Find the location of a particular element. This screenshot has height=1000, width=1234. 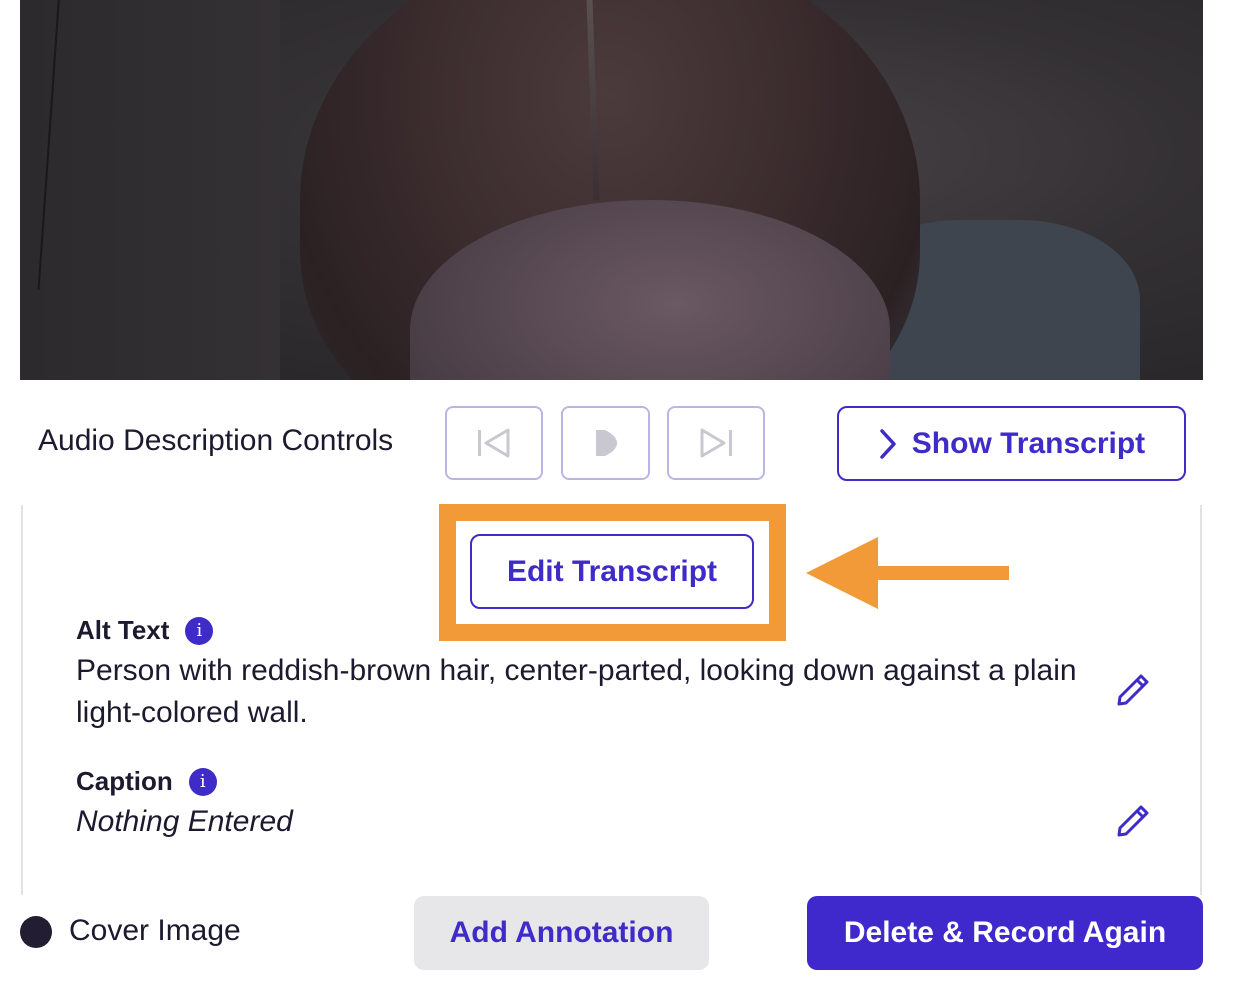

add-annotation-button: Add Annotation is located at coordinates (561, 933).